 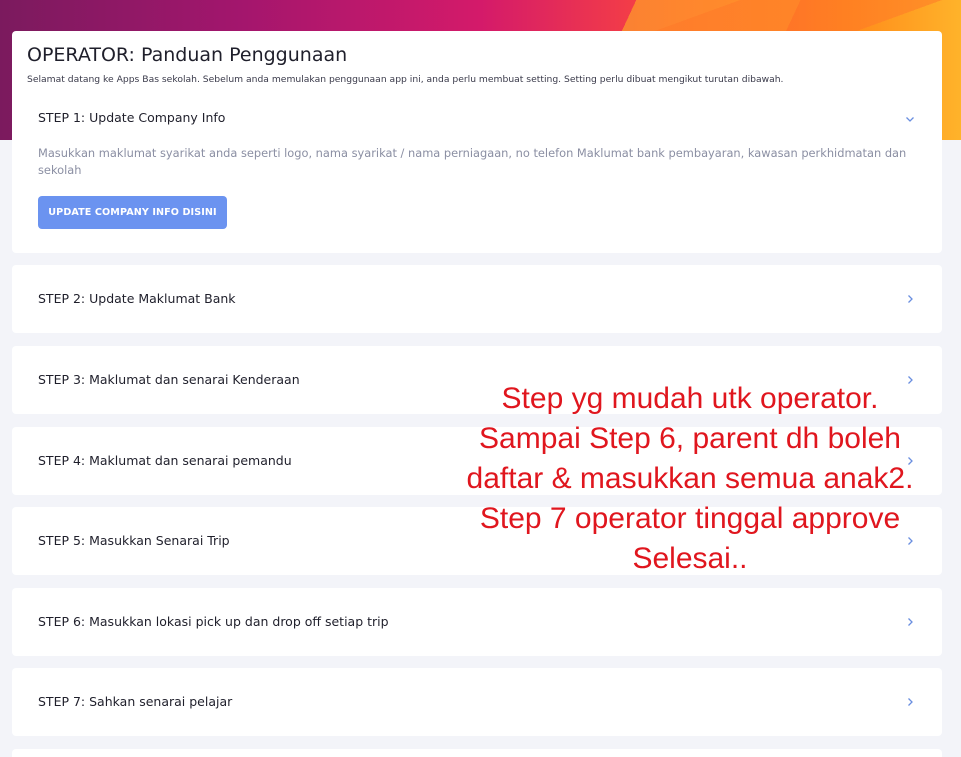 What do you see at coordinates (477, 702) in the screenshot?
I see `step-7-item: STEP 7: Sahkan senarai pelajar` at bounding box center [477, 702].